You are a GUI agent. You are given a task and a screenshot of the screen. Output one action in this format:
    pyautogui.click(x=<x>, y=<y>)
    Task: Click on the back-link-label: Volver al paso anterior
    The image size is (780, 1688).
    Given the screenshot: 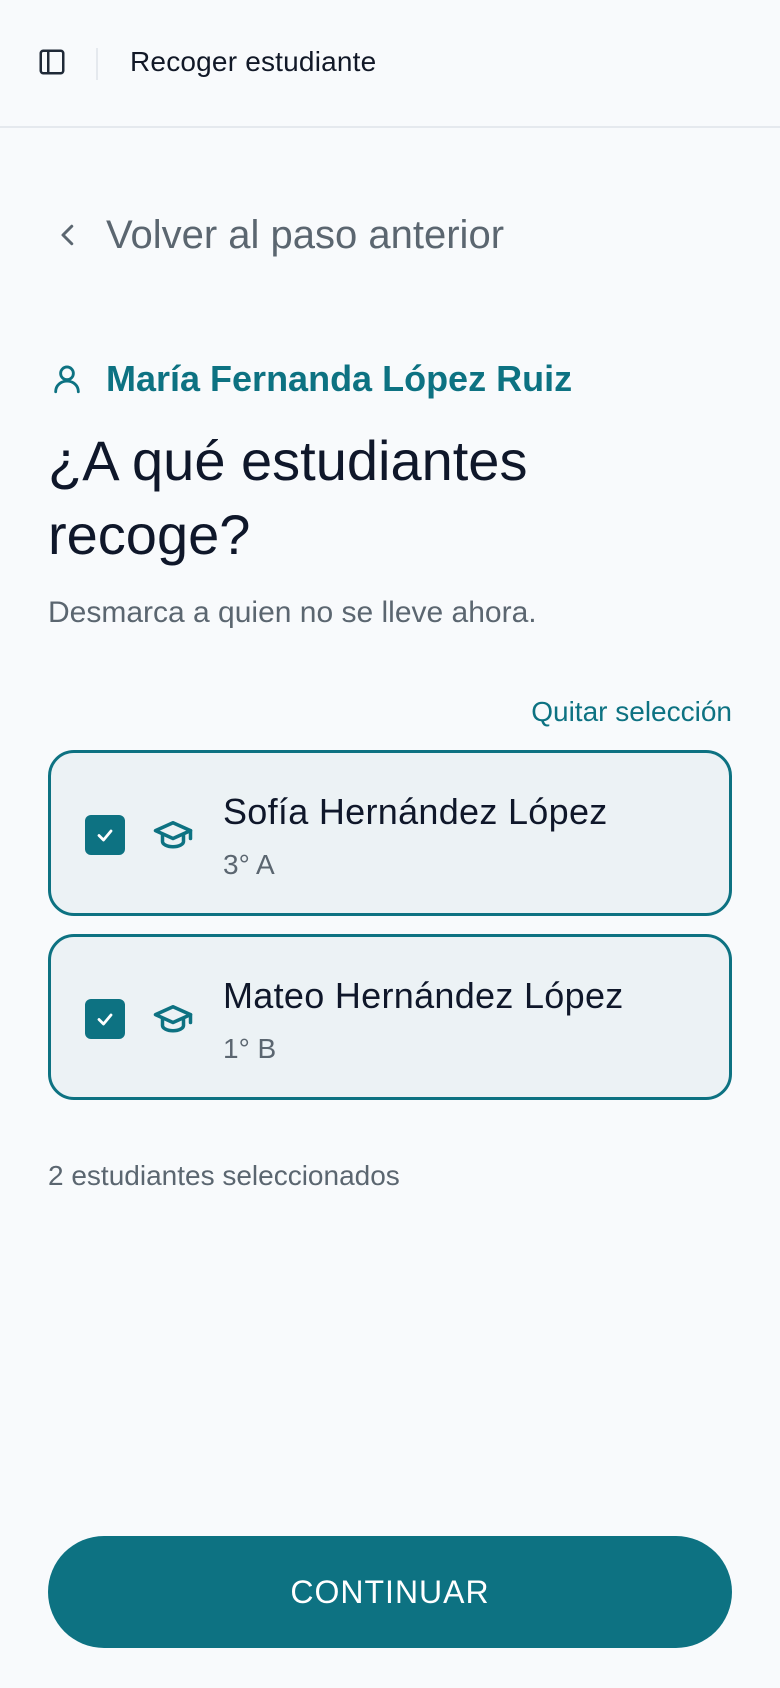 What is the action you would take?
    pyautogui.click(x=305, y=234)
    